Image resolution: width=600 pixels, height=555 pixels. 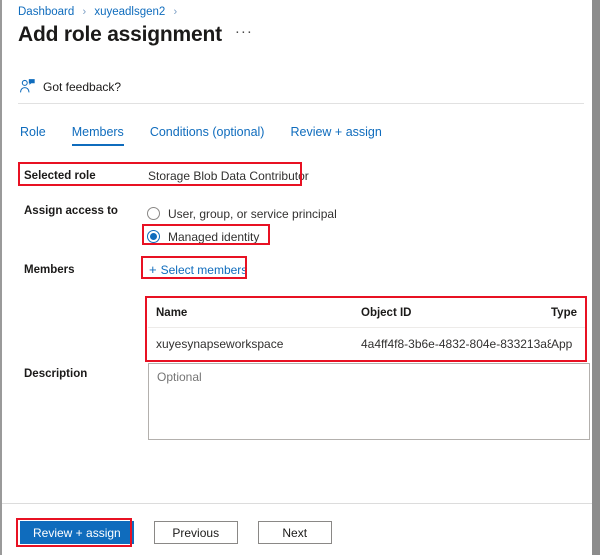 What do you see at coordinates (195, 532) in the screenshot?
I see `previous-button: Previous` at bounding box center [195, 532].